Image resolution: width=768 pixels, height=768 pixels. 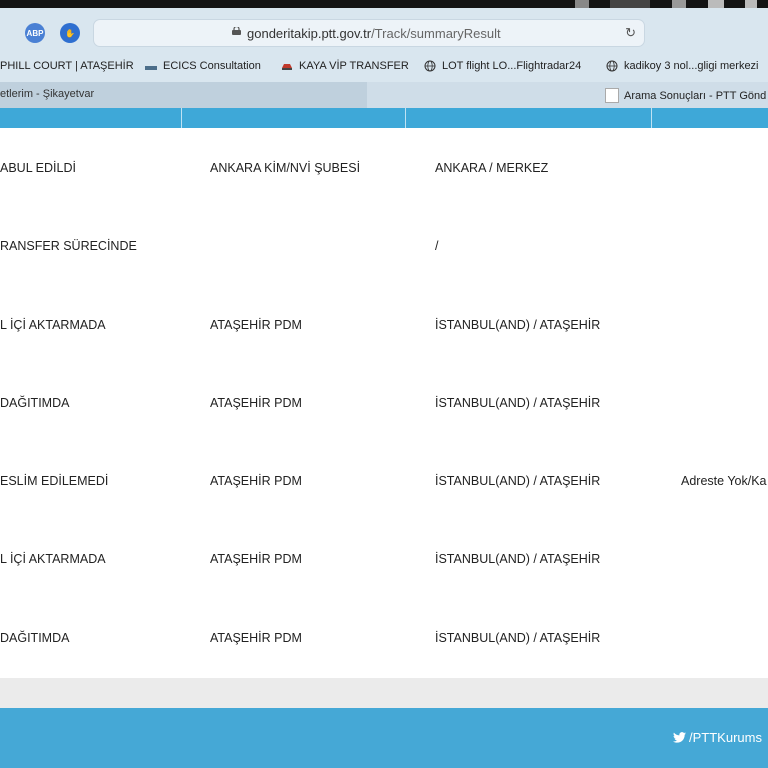 What do you see at coordinates (630, 33) in the screenshot?
I see `reload-icon: ↻` at bounding box center [630, 33].